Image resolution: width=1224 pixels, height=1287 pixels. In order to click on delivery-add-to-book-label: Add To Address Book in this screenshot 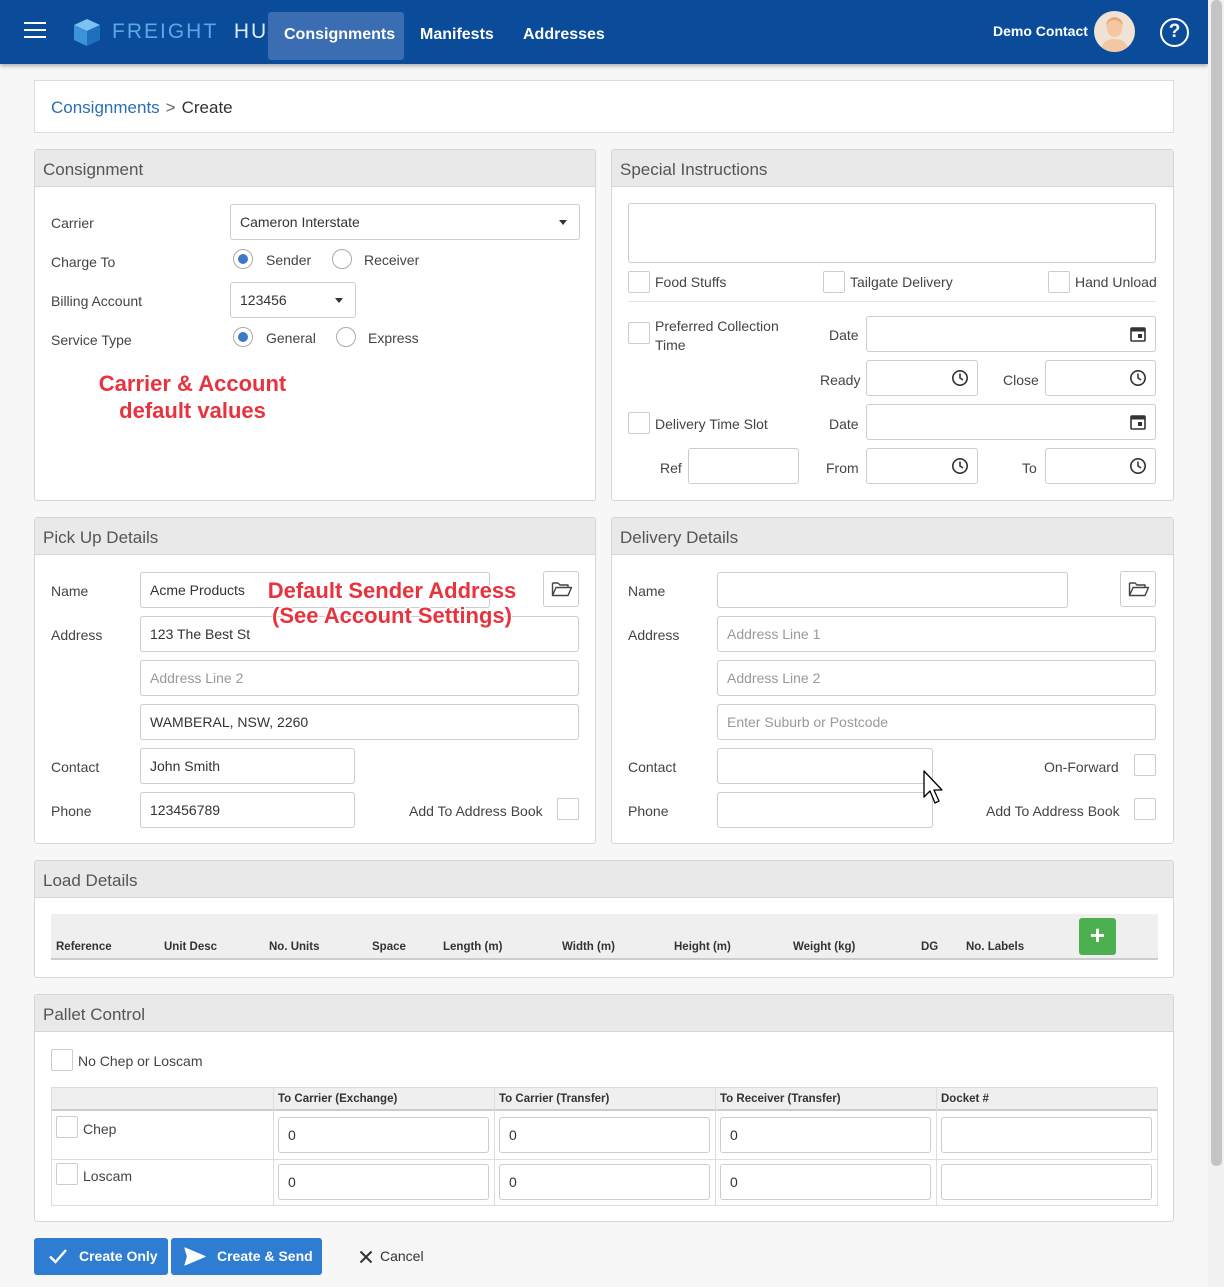, I will do `click(1053, 811)`.